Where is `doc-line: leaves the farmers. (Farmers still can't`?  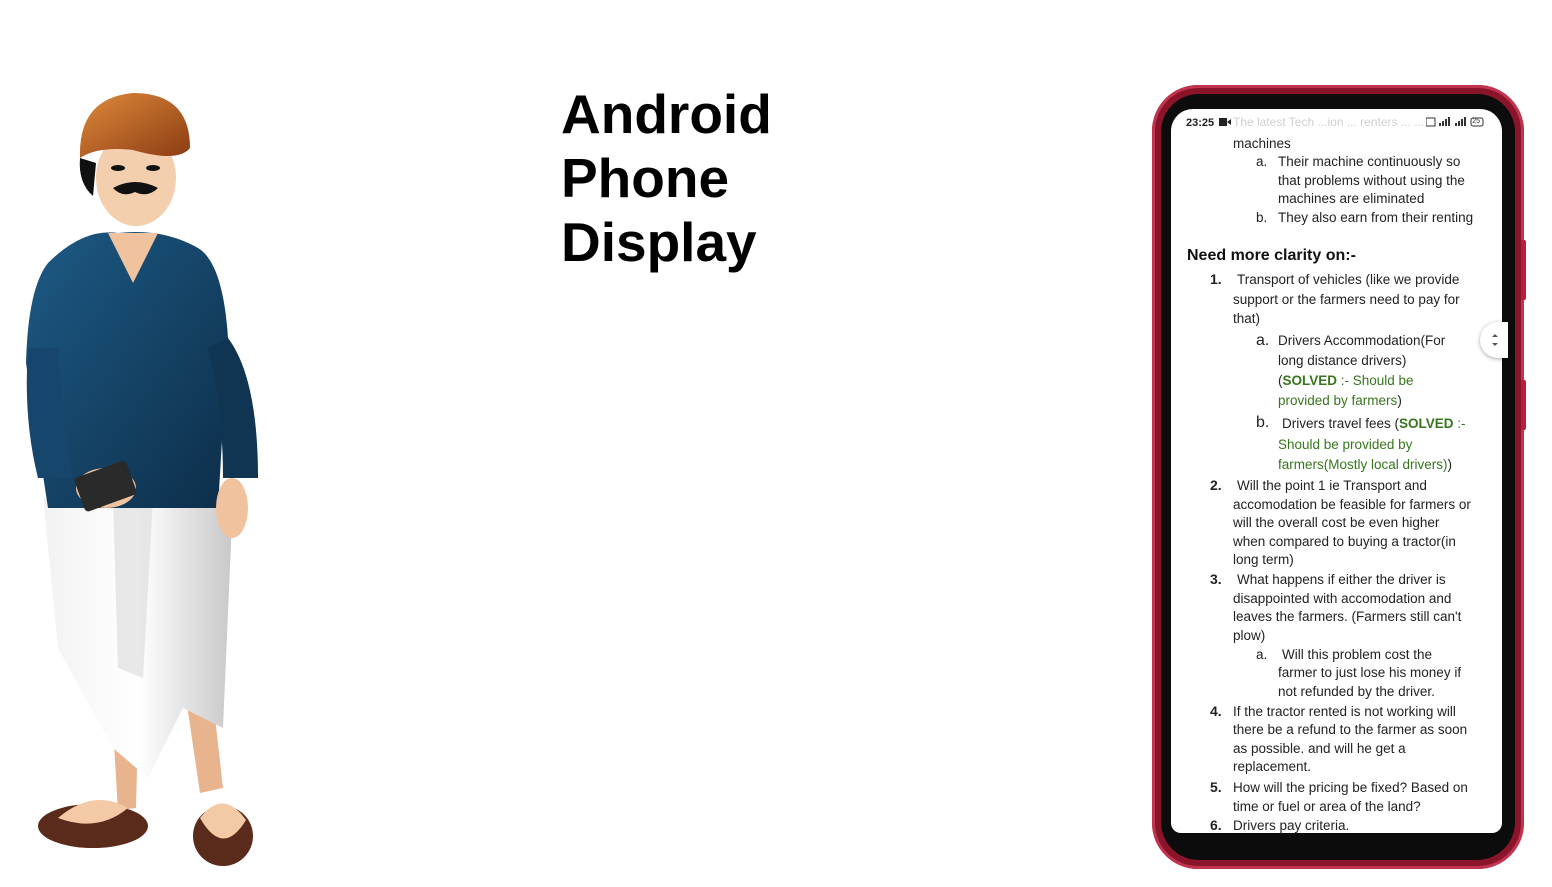
doc-line: leaves the farmers. (Farmers still can't is located at coordinates (1347, 616).